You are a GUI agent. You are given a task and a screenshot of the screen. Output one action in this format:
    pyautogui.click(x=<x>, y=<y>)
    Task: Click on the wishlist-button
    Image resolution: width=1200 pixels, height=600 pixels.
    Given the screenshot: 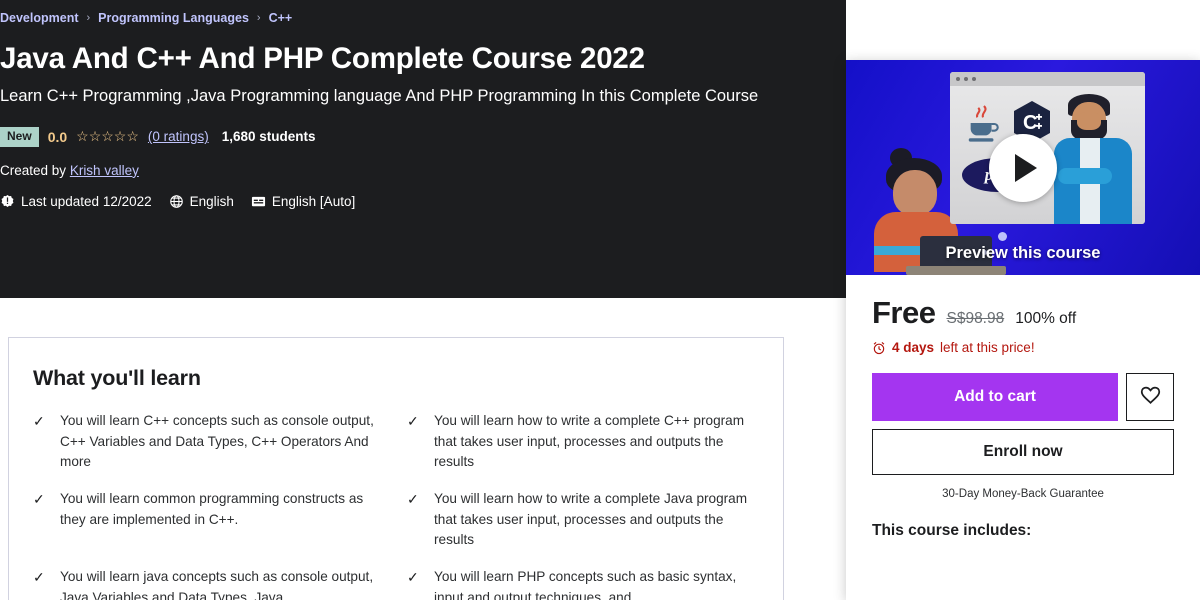 What is the action you would take?
    pyautogui.click(x=1150, y=397)
    